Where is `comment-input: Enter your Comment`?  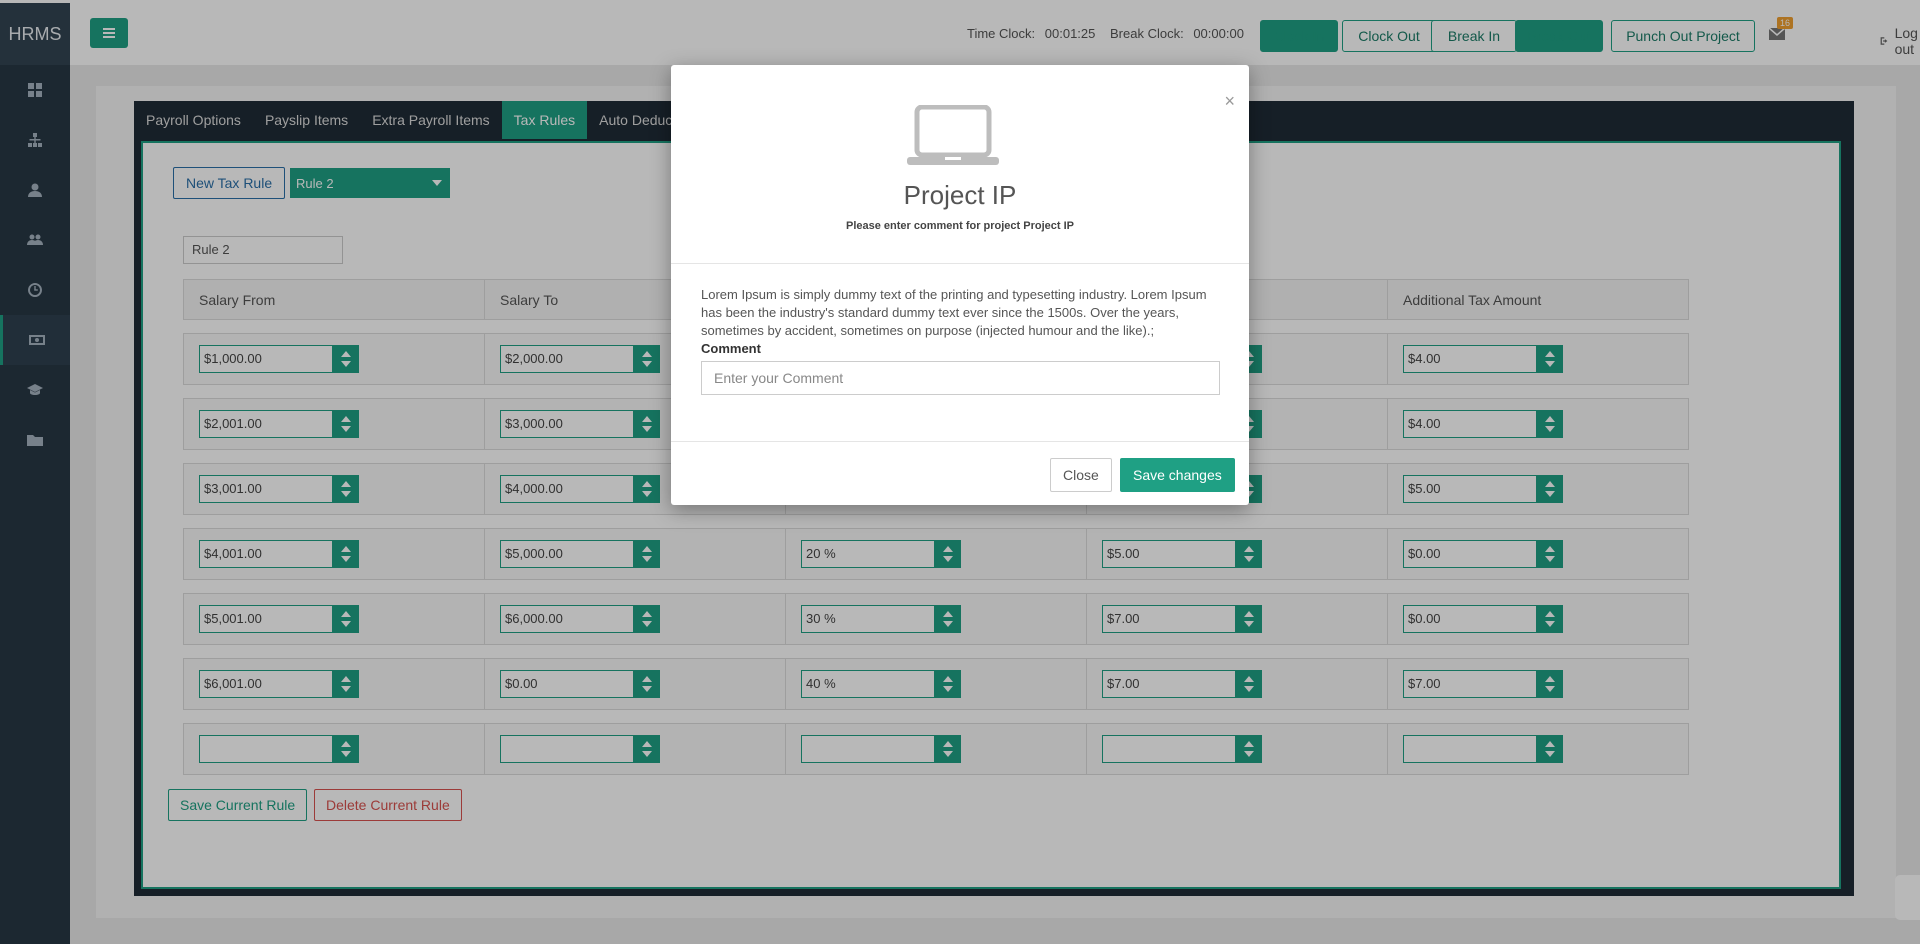 comment-input: Enter your Comment is located at coordinates (960, 378).